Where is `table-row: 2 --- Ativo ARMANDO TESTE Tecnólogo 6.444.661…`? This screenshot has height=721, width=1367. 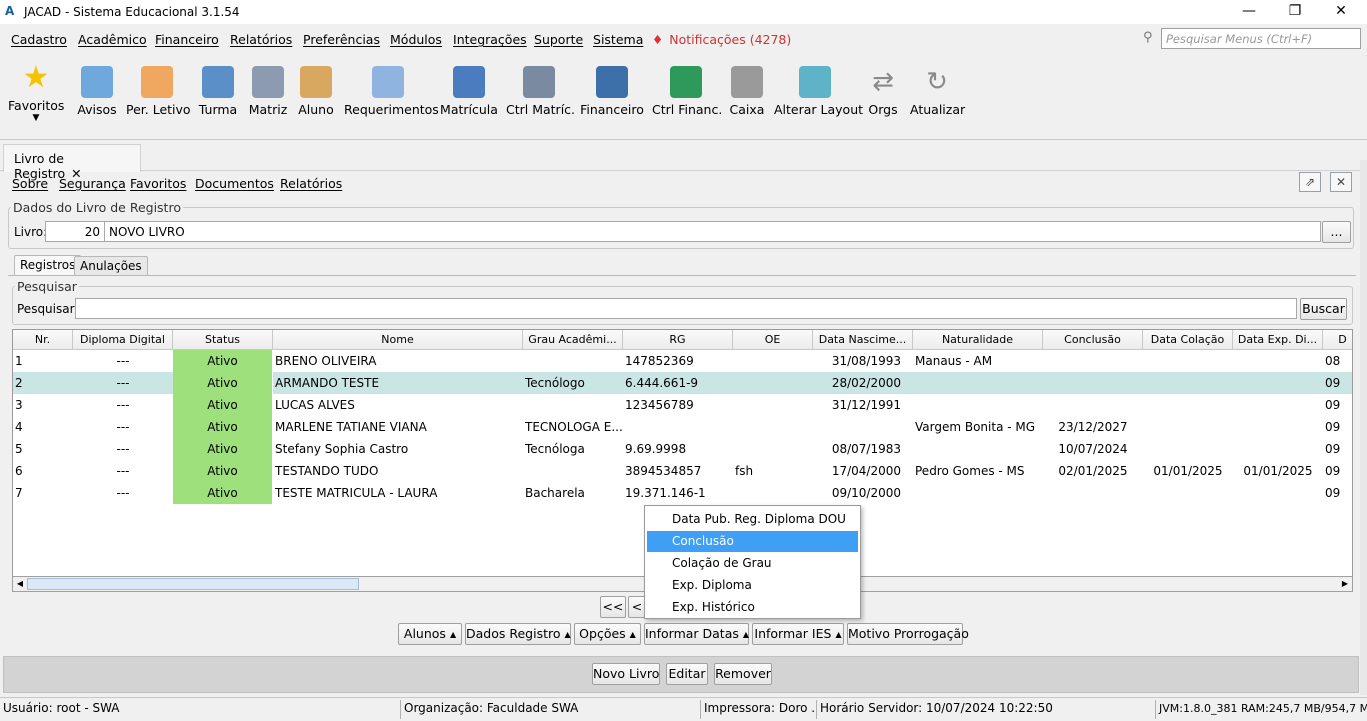 table-row: 2 --- Ativo ARMANDO TESTE Tecnólogo 6.444.661… is located at coordinates (682, 383).